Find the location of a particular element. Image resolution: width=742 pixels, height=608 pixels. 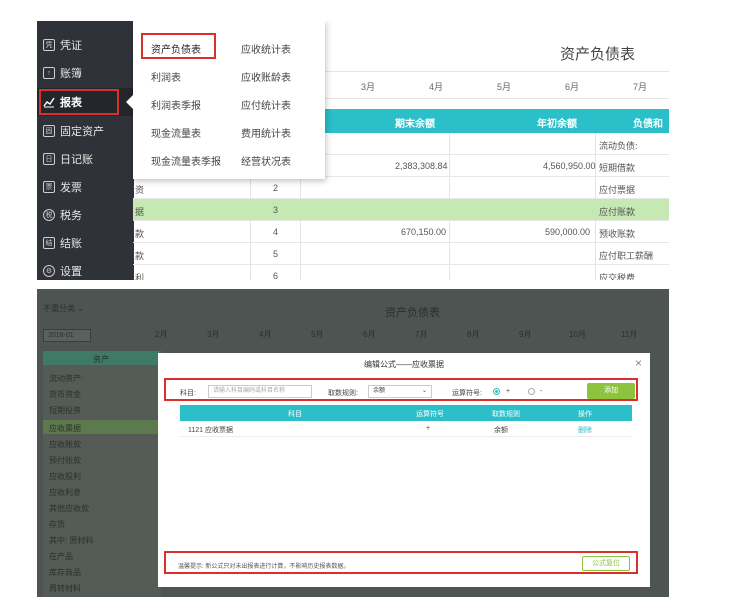

sidebar-item-voucher: 凭 凭证 is located at coordinates (85, 45).